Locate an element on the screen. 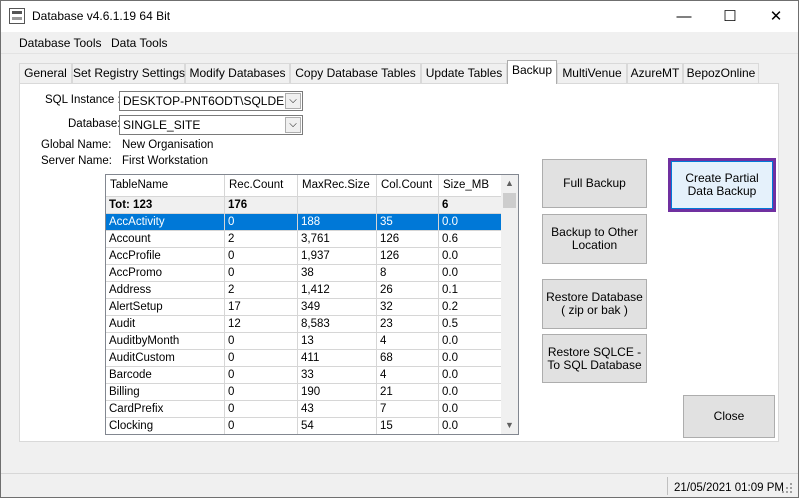 Image resolution: width=799 pixels, height=498 pixels. title-bar: Database v4.6.1.19 64 Bit — ☐ ✕ is located at coordinates (399, 16).